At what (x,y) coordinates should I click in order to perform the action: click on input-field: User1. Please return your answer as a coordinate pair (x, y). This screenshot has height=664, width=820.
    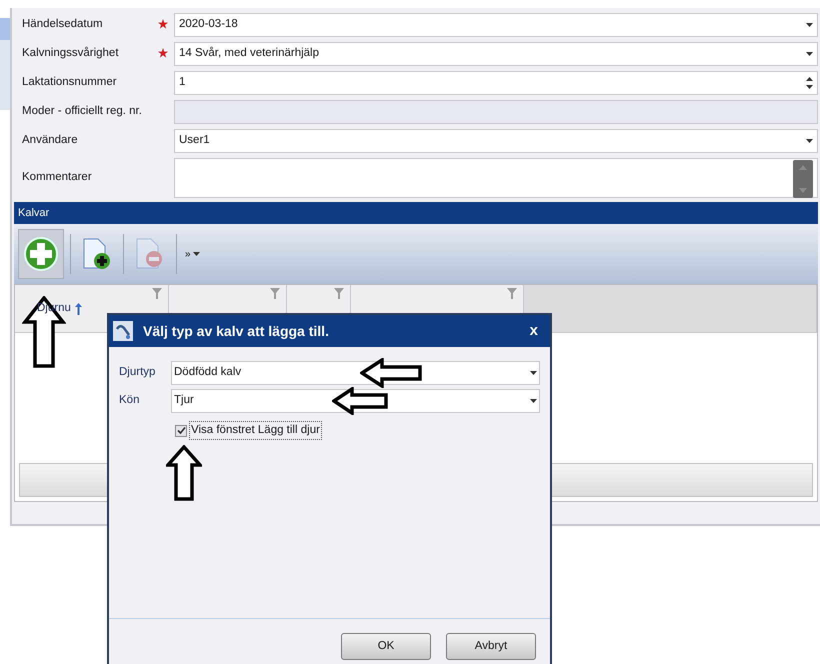
    Looking at the image, I should click on (496, 141).